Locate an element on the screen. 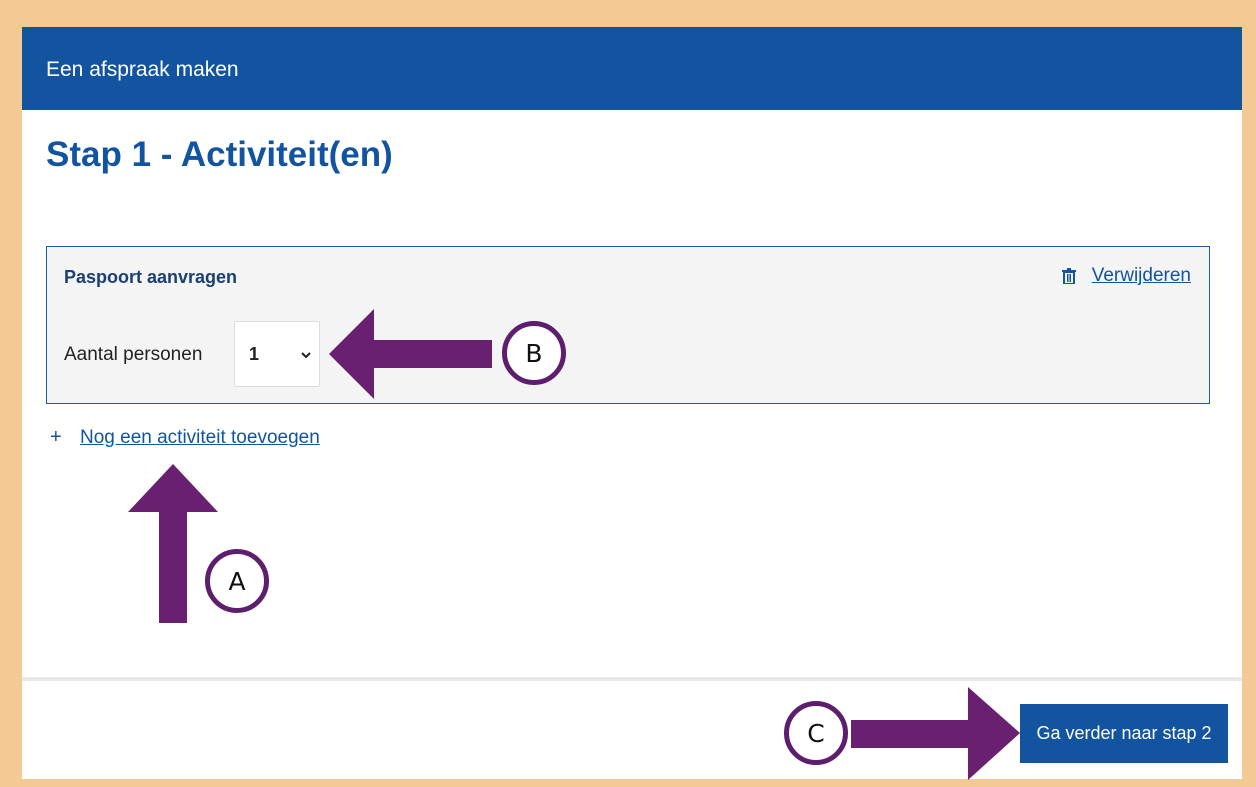 The image size is (1256, 787). remove-activity: Verwijderen is located at coordinates (1126, 276).